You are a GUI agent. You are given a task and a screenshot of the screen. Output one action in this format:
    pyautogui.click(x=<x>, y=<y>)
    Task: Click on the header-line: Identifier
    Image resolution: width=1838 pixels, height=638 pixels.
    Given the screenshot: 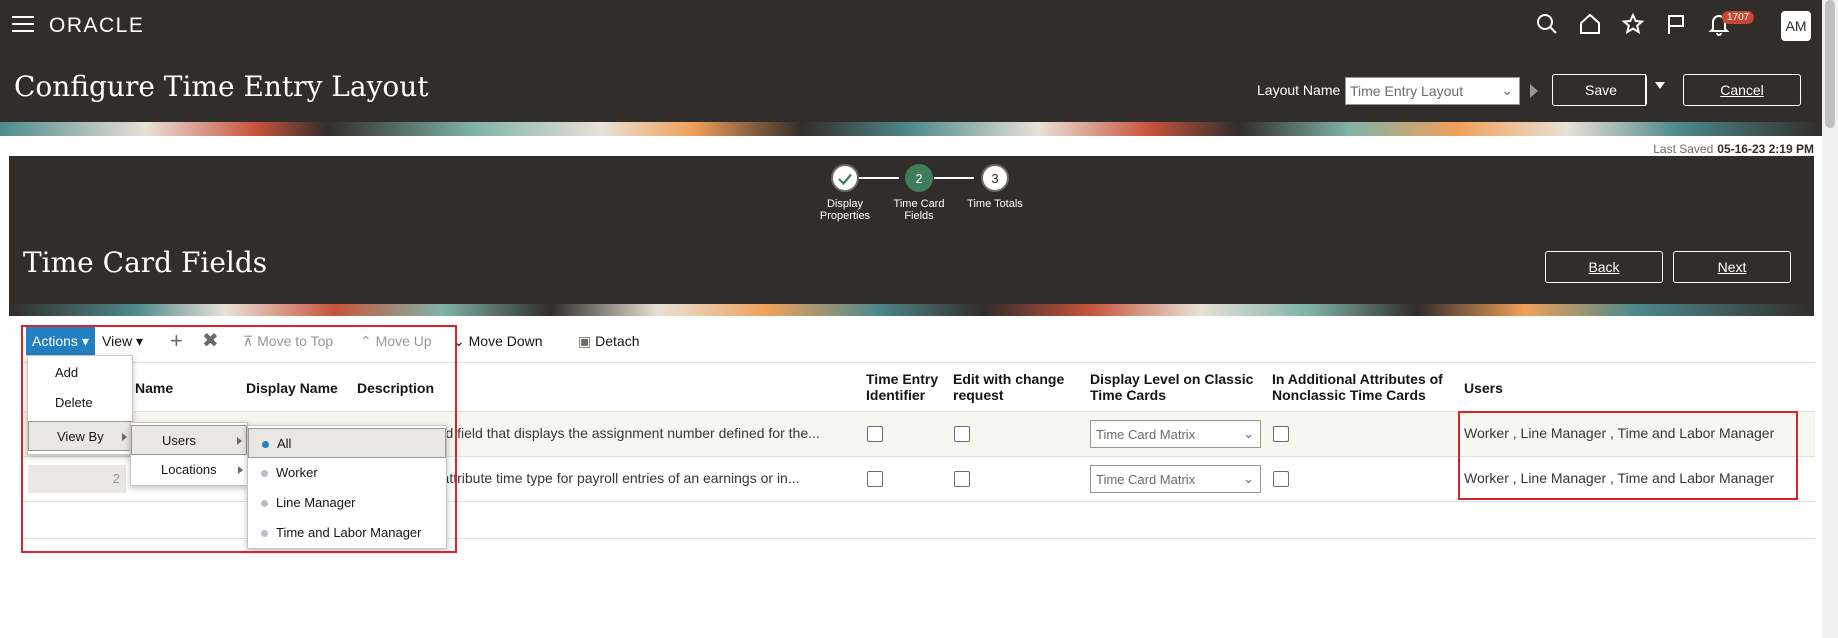 What is the action you would take?
    pyautogui.click(x=896, y=395)
    